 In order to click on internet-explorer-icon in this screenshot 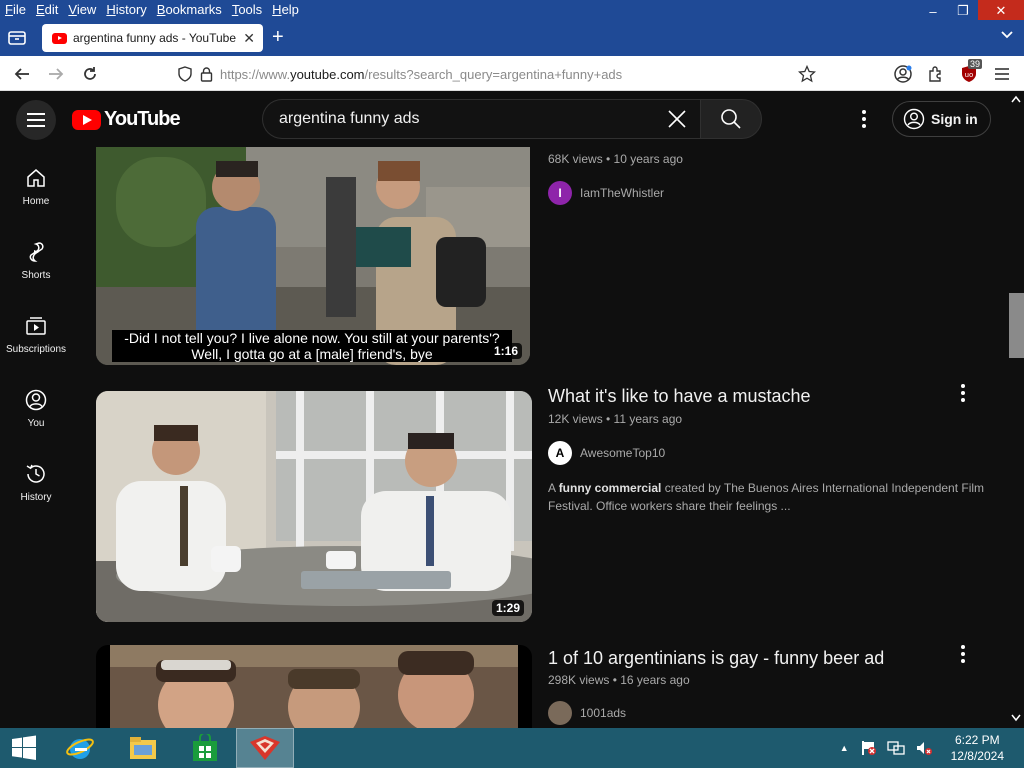, I will do `click(80, 748)`.